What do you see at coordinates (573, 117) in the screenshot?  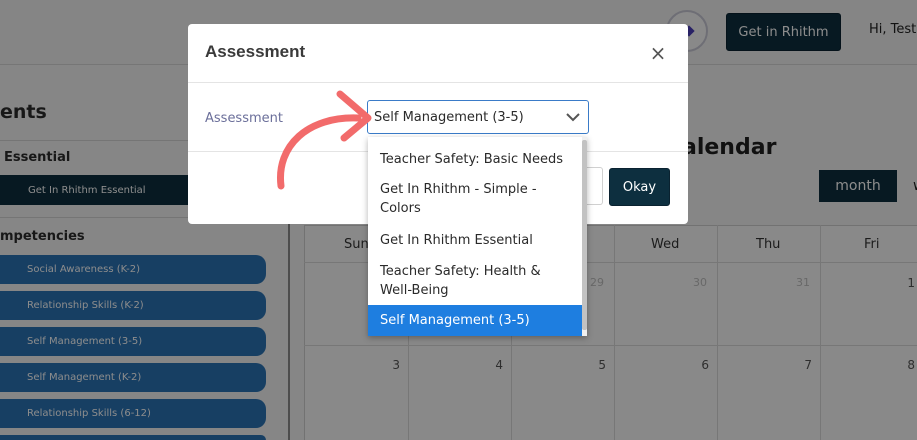 I see `chevron-down-icon` at bounding box center [573, 117].